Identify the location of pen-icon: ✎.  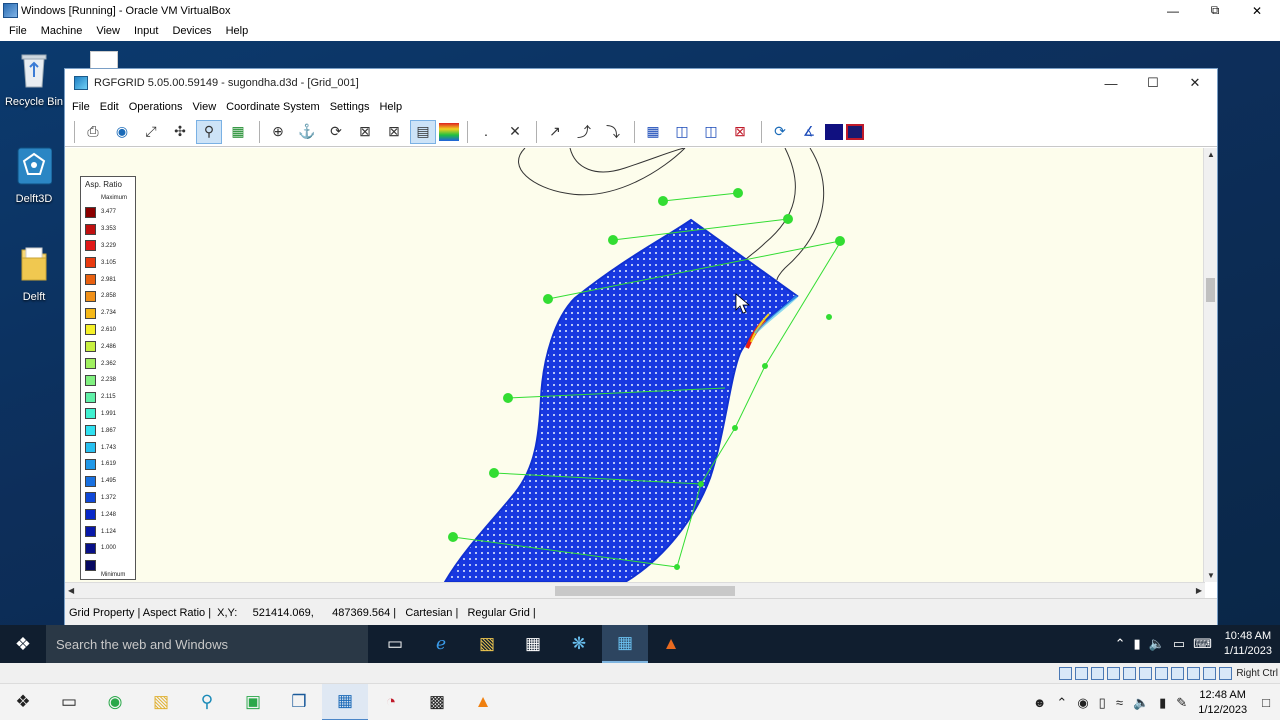
(1181, 703).